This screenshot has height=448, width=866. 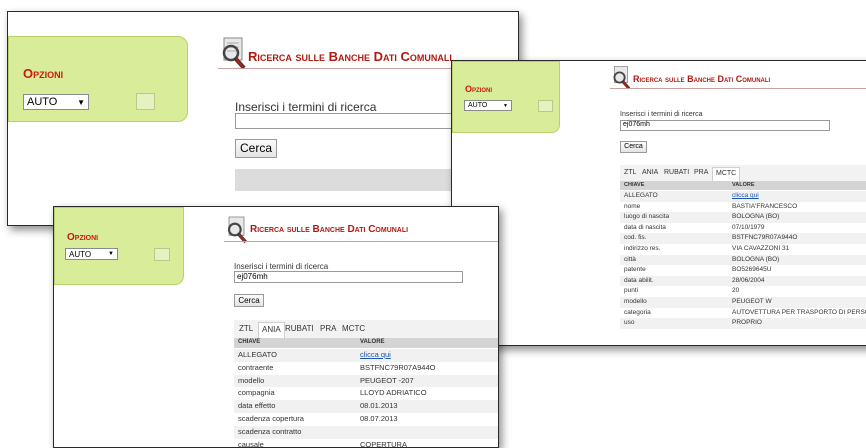 I want to click on table-row: punti 20, so click(x=743, y=291).